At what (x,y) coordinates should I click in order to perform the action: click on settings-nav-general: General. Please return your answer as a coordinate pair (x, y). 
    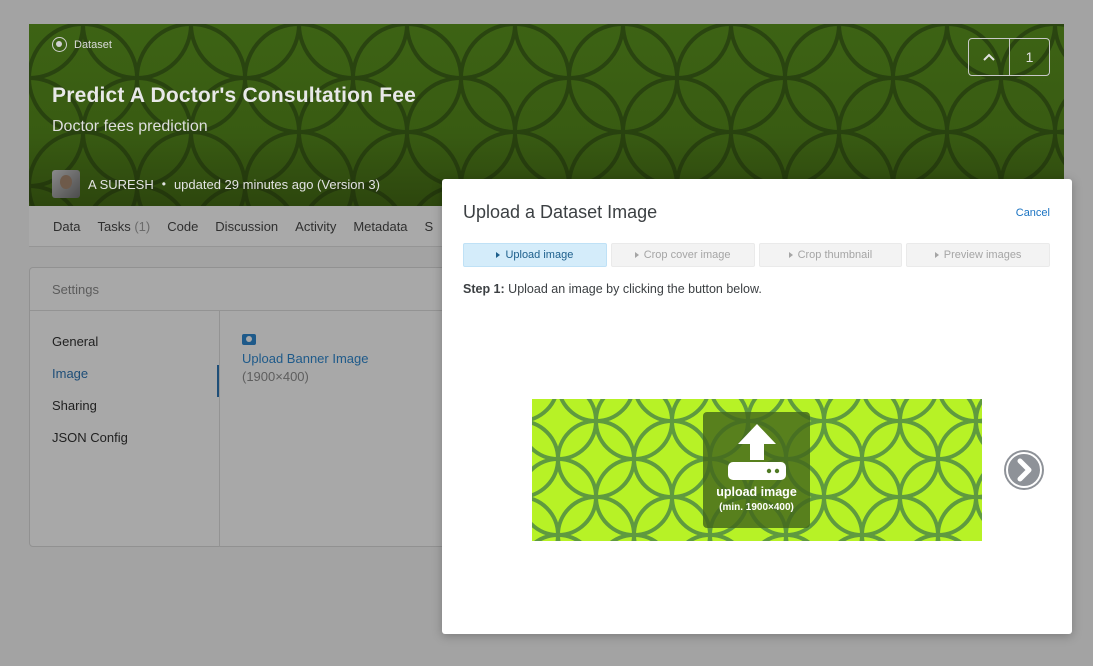
    Looking at the image, I should click on (124, 349).